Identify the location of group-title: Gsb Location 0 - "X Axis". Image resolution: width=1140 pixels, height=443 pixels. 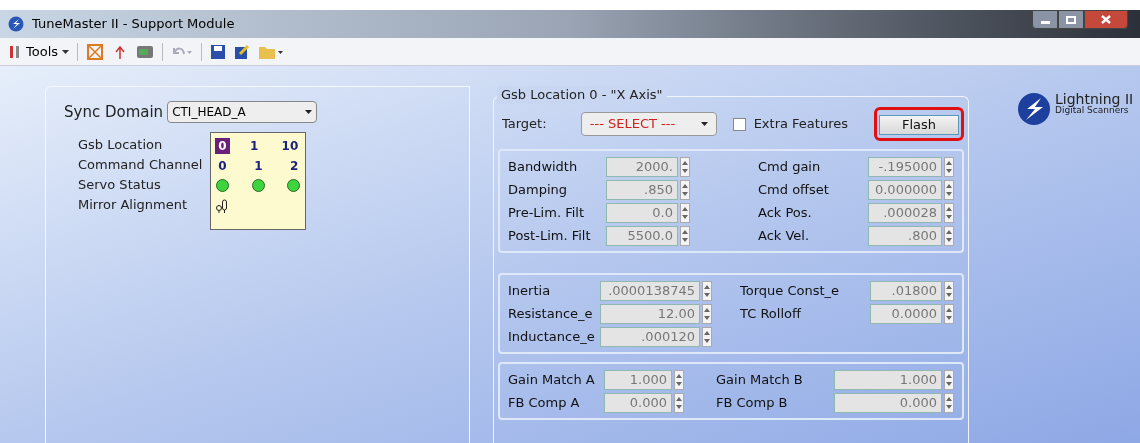
(582, 95).